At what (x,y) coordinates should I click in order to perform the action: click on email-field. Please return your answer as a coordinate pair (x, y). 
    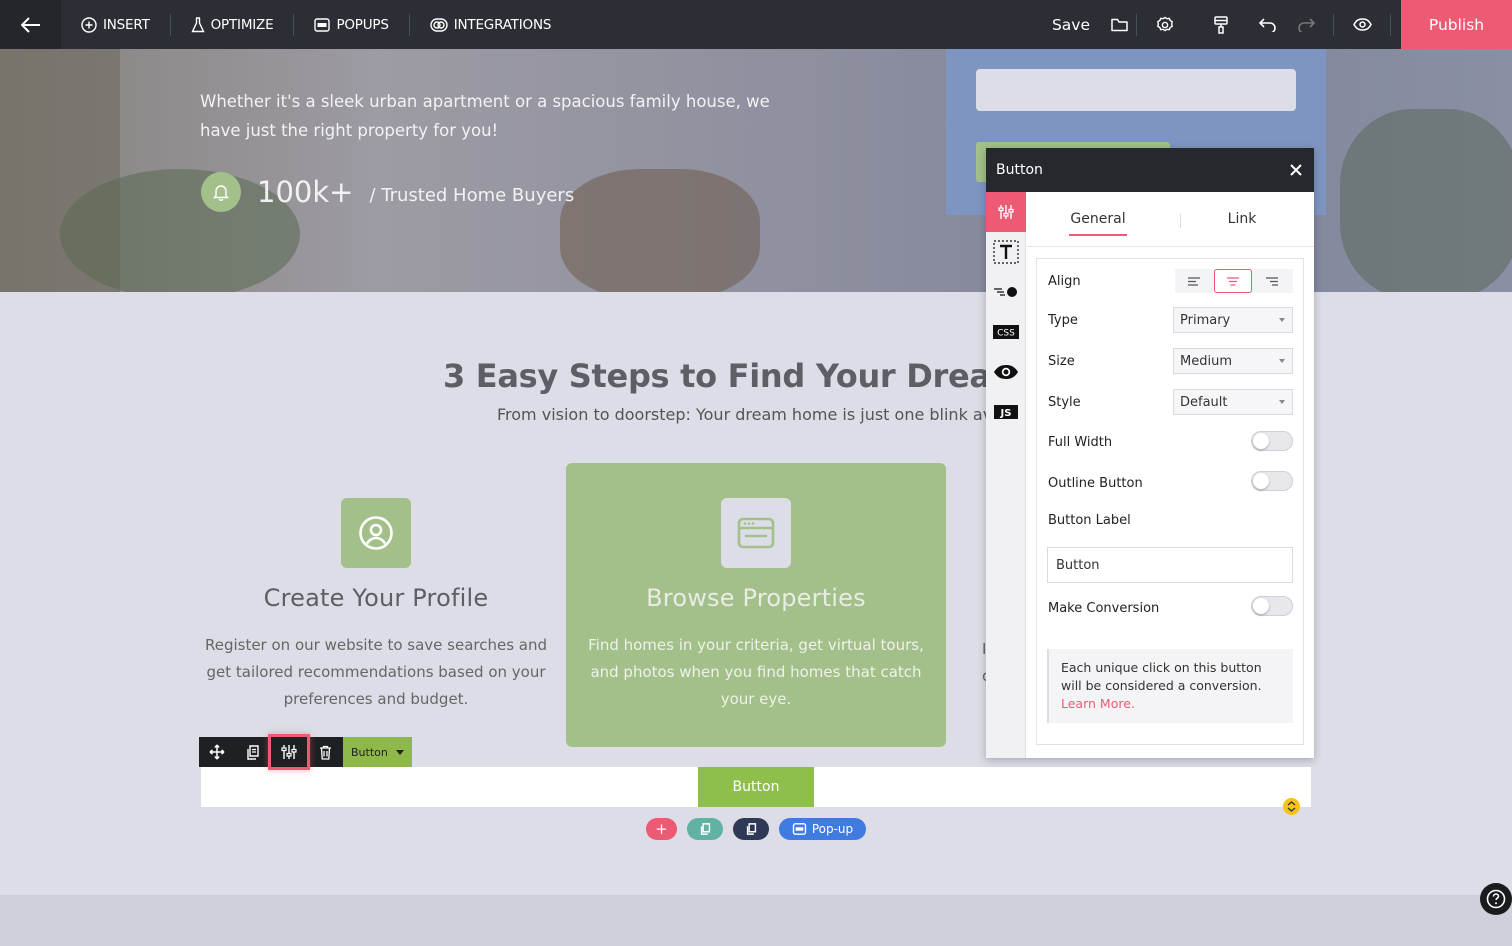
    Looking at the image, I should click on (1136, 90).